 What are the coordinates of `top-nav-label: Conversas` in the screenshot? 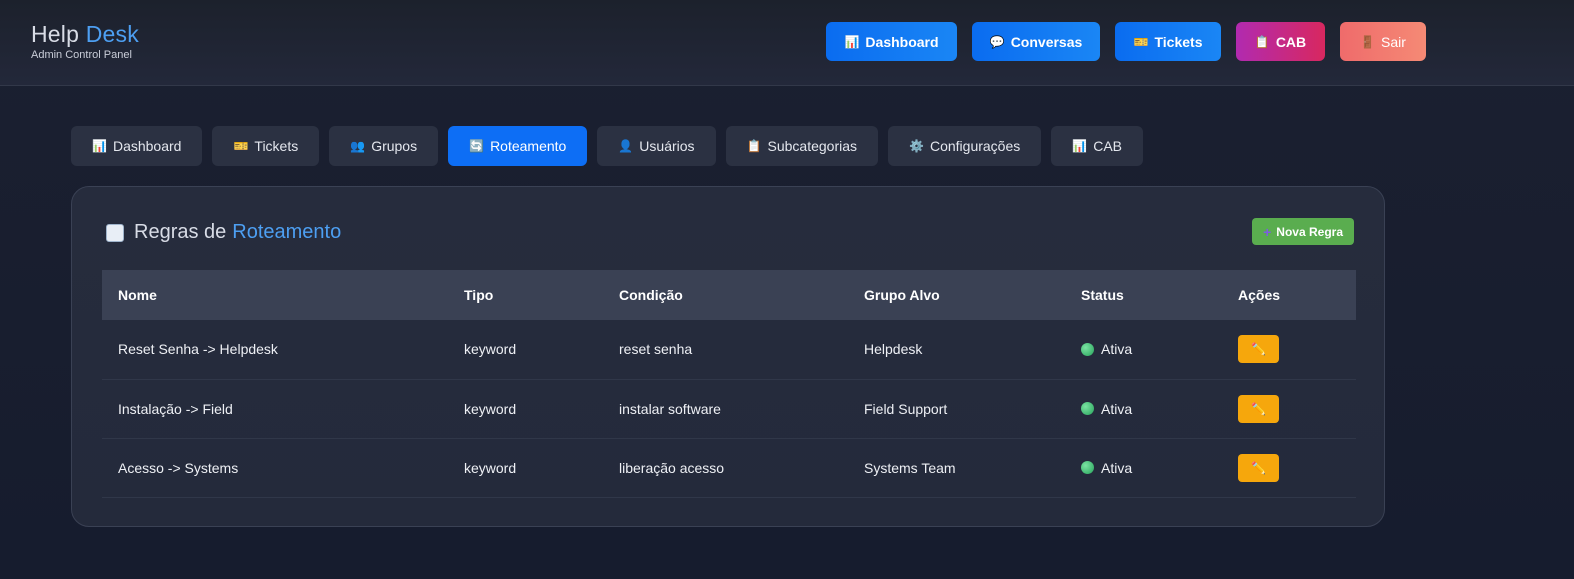 It's located at (1046, 41).